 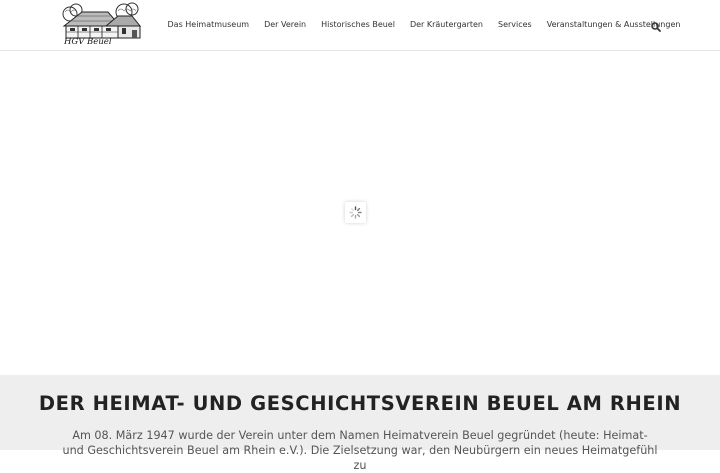 What do you see at coordinates (88, 42) in the screenshot?
I see `logo-text: HGV Beuel` at bounding box center [88, 42].